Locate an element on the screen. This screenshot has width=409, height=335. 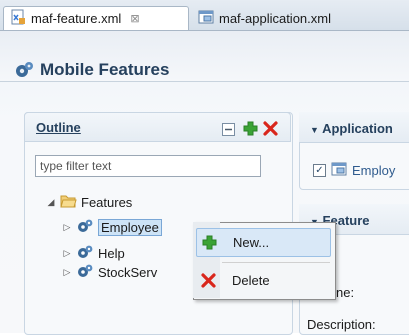
application-section-header: ▼ Application is located at coordinates (351, 128).